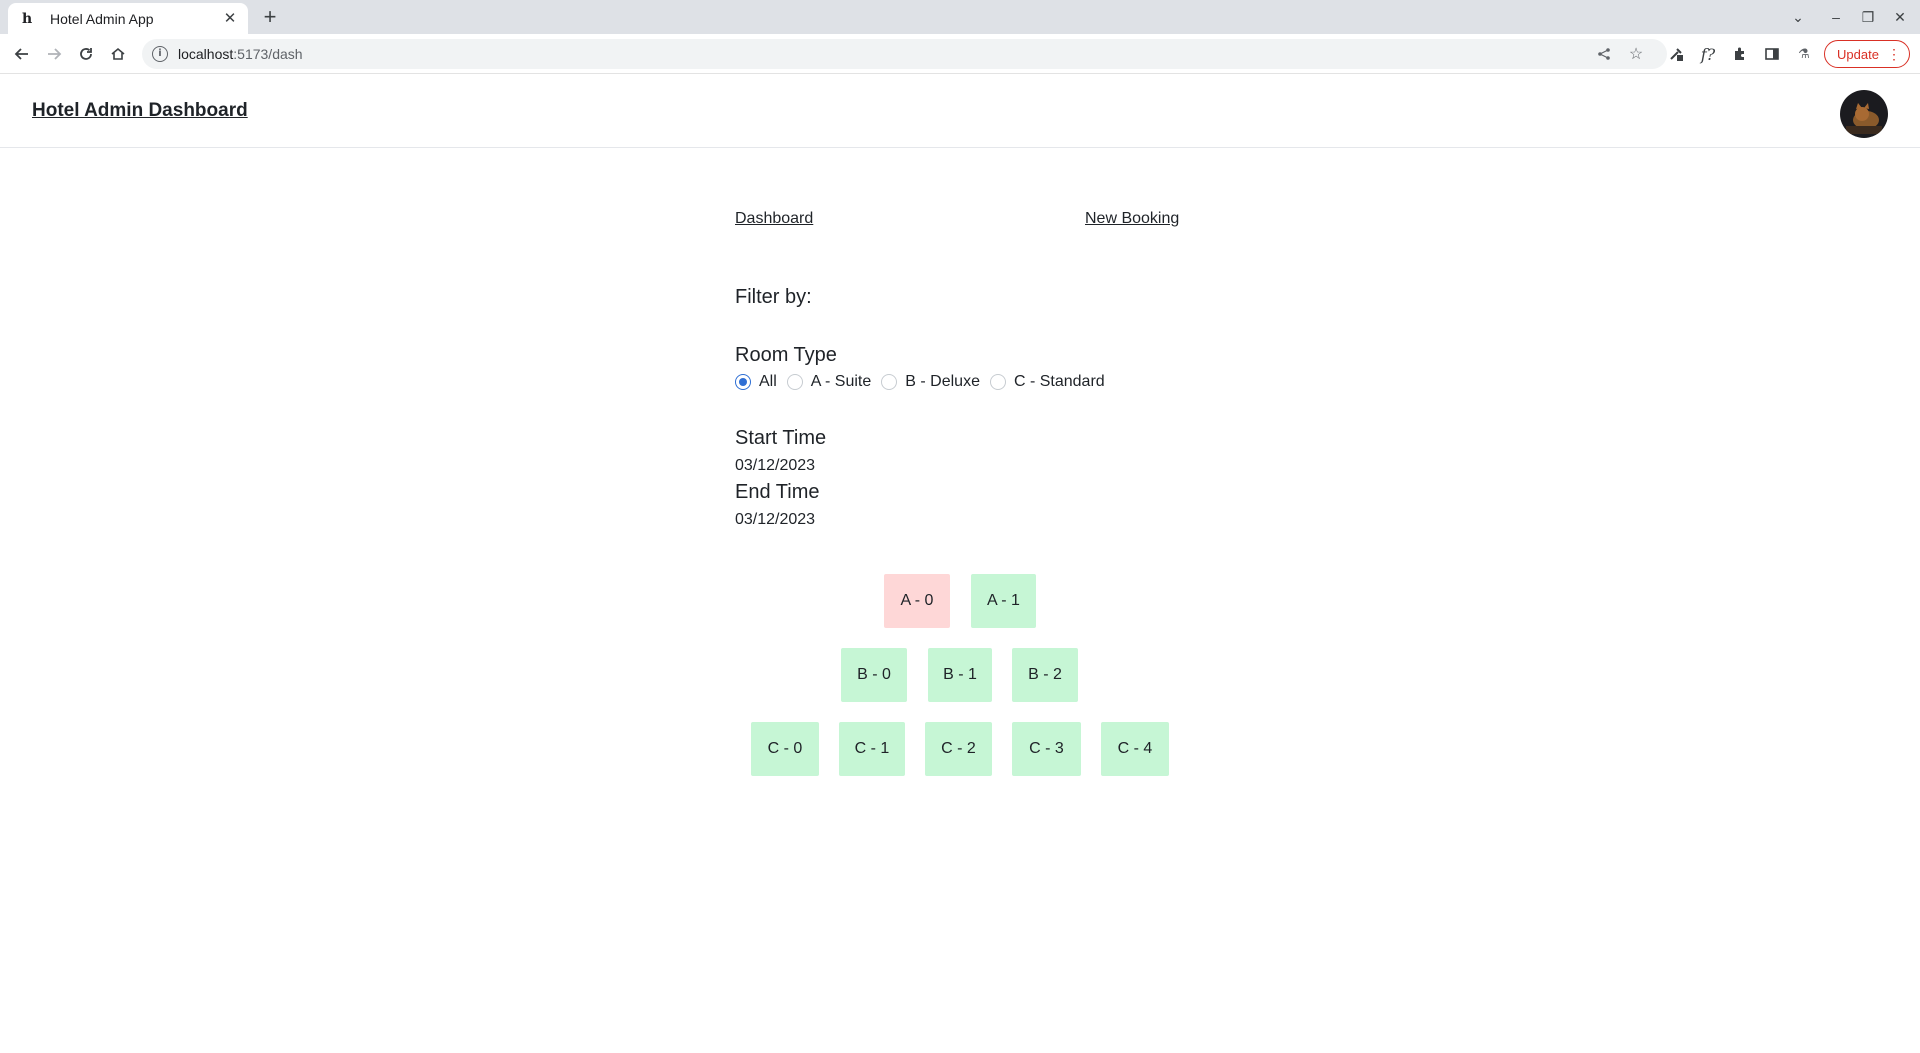  What do you see at coordinates (1003, 601) in the screenshot?
I see `room-a-1: A - 1` at bounding box center [1003, 601].